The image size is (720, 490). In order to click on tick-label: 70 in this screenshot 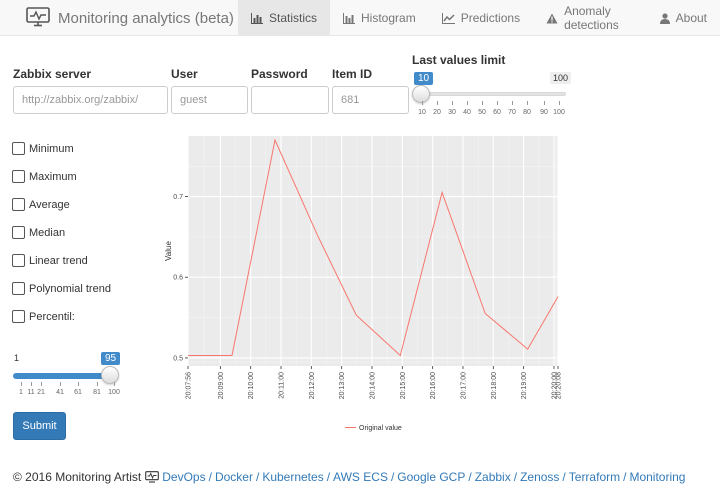, I will do `click(512, 112)`.